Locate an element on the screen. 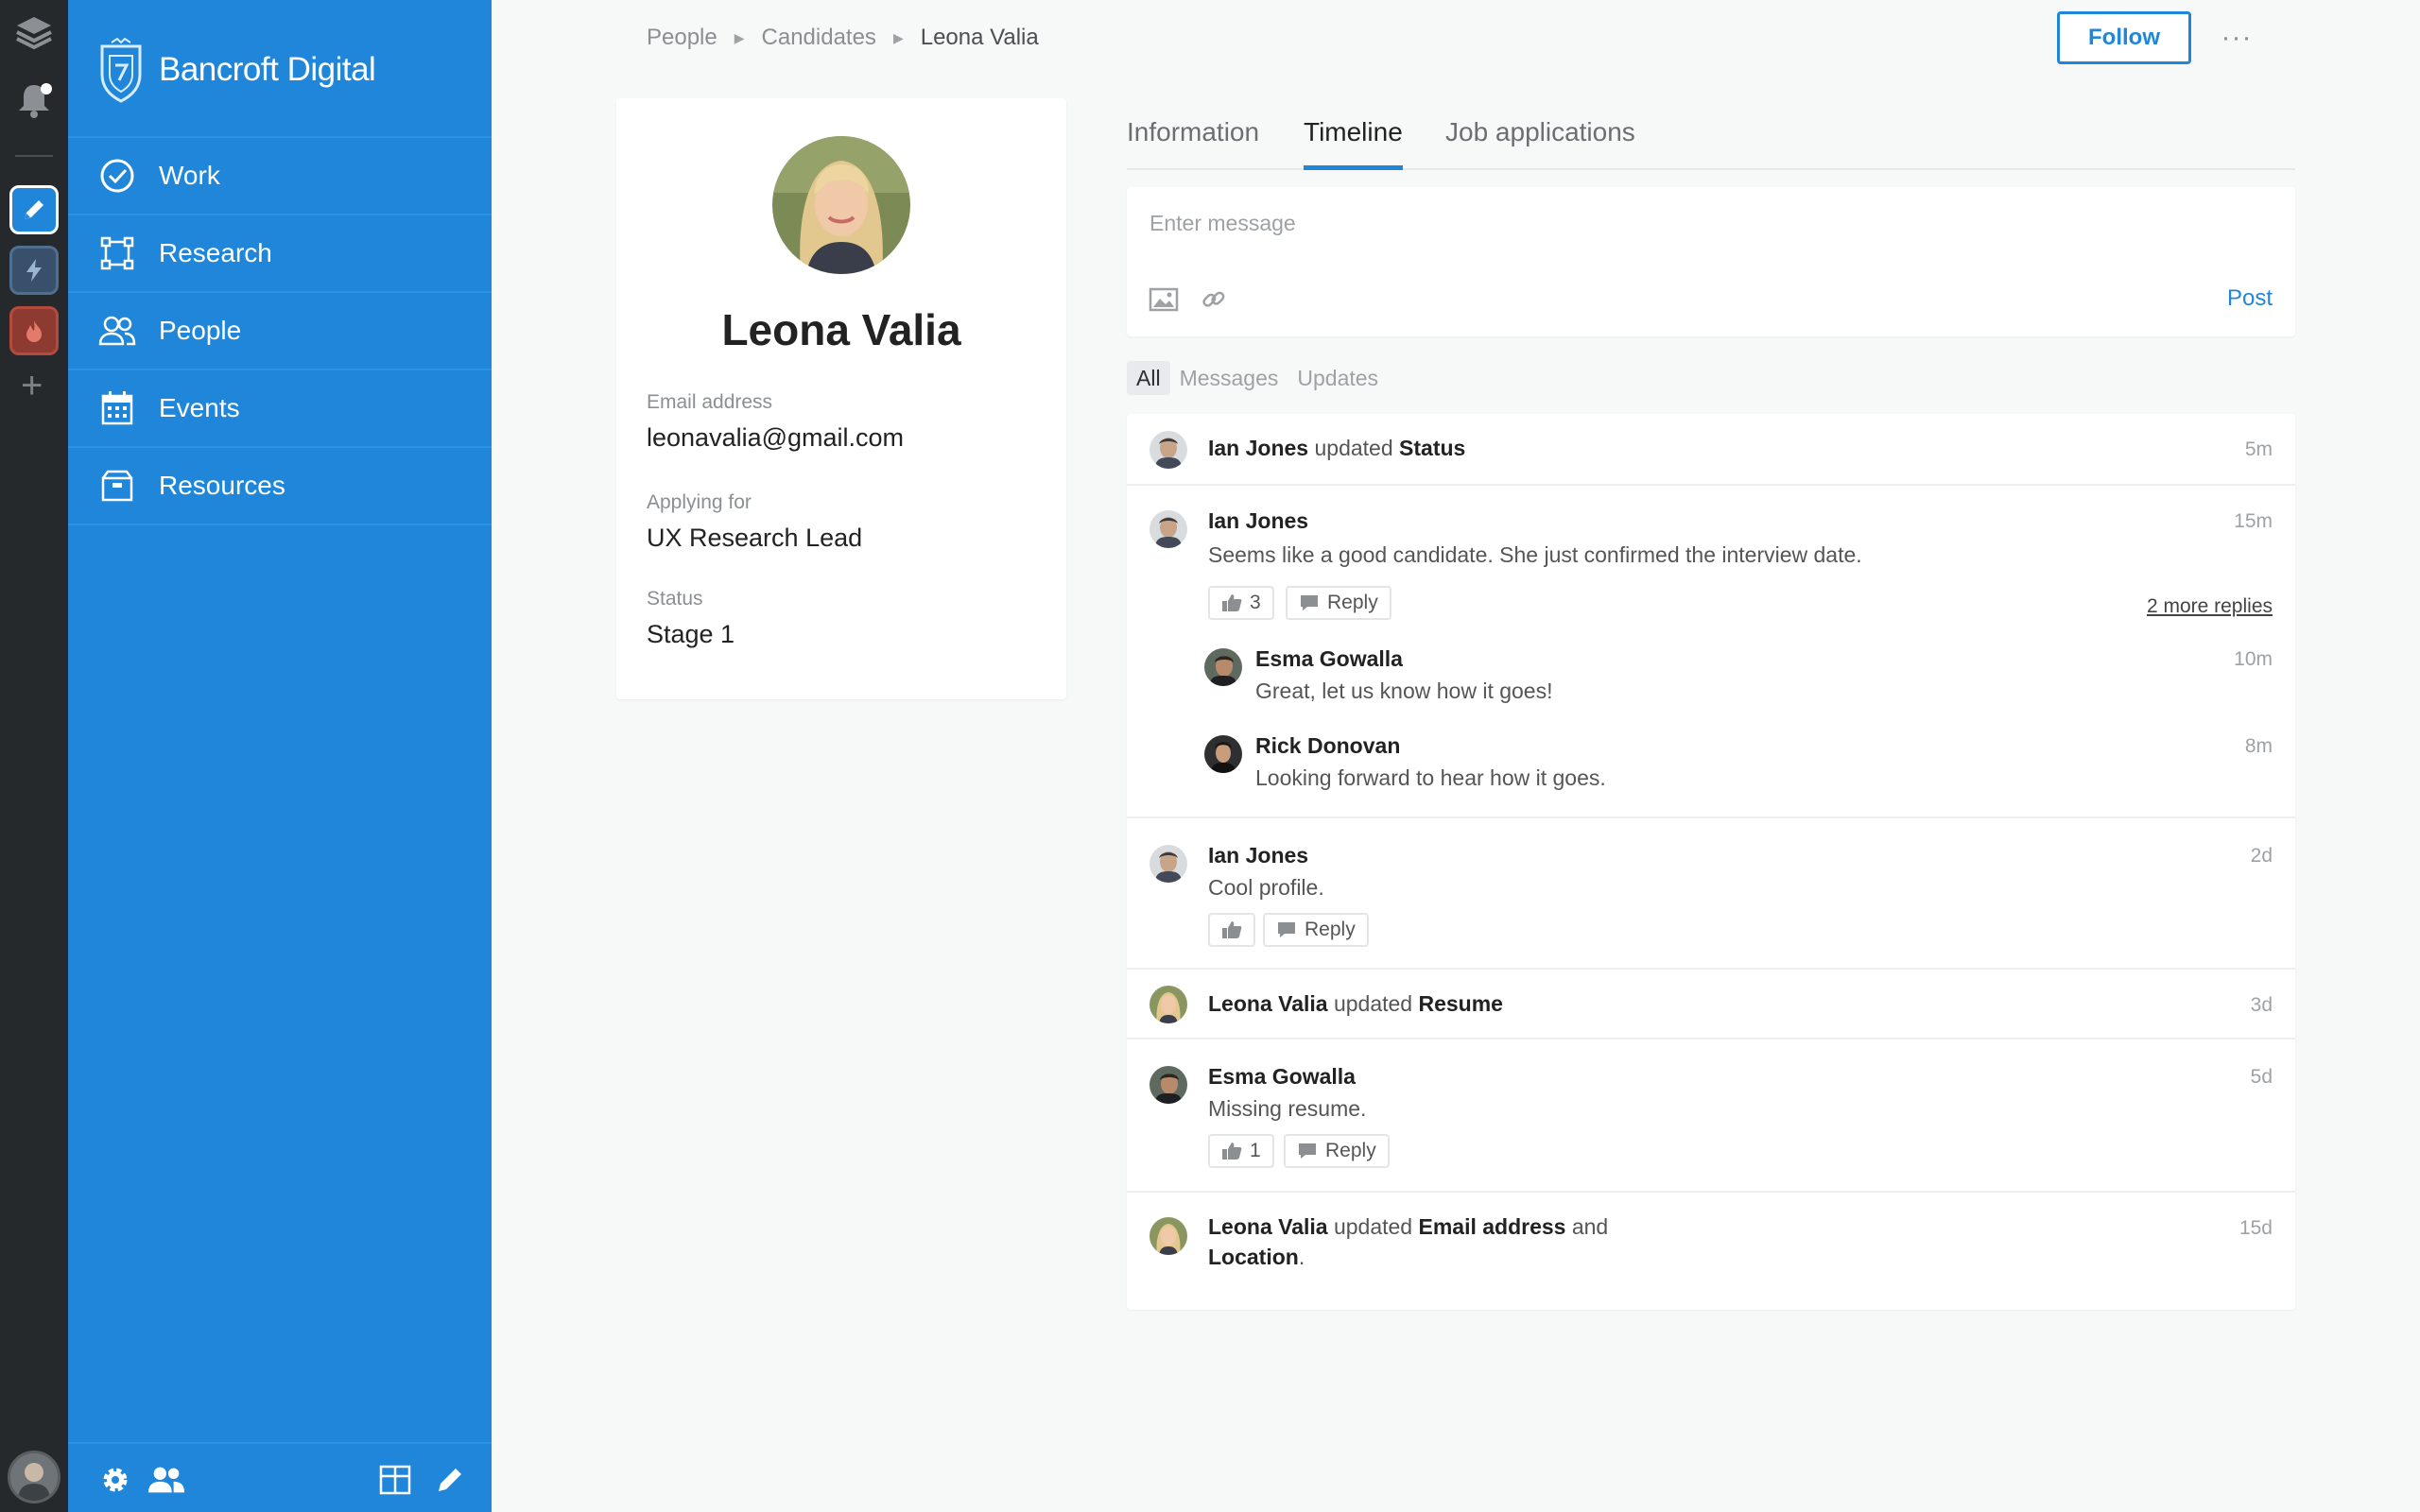 The height and width of the screenshot is (1512, 2420). sidebar-item-resources: Resources is located at coordinates (280, 486).